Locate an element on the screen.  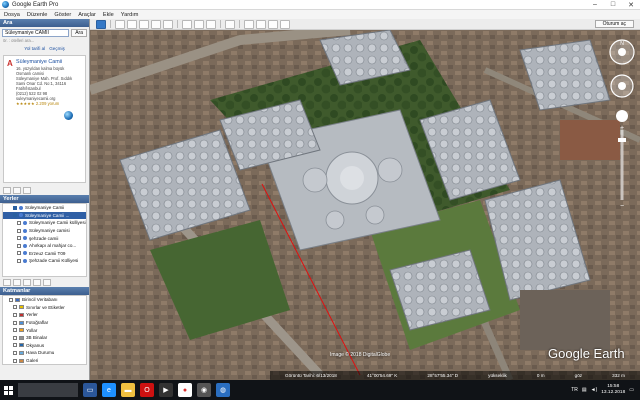
latitude-readout: 41°00'54.69" K is located at coordinates (382, 375).